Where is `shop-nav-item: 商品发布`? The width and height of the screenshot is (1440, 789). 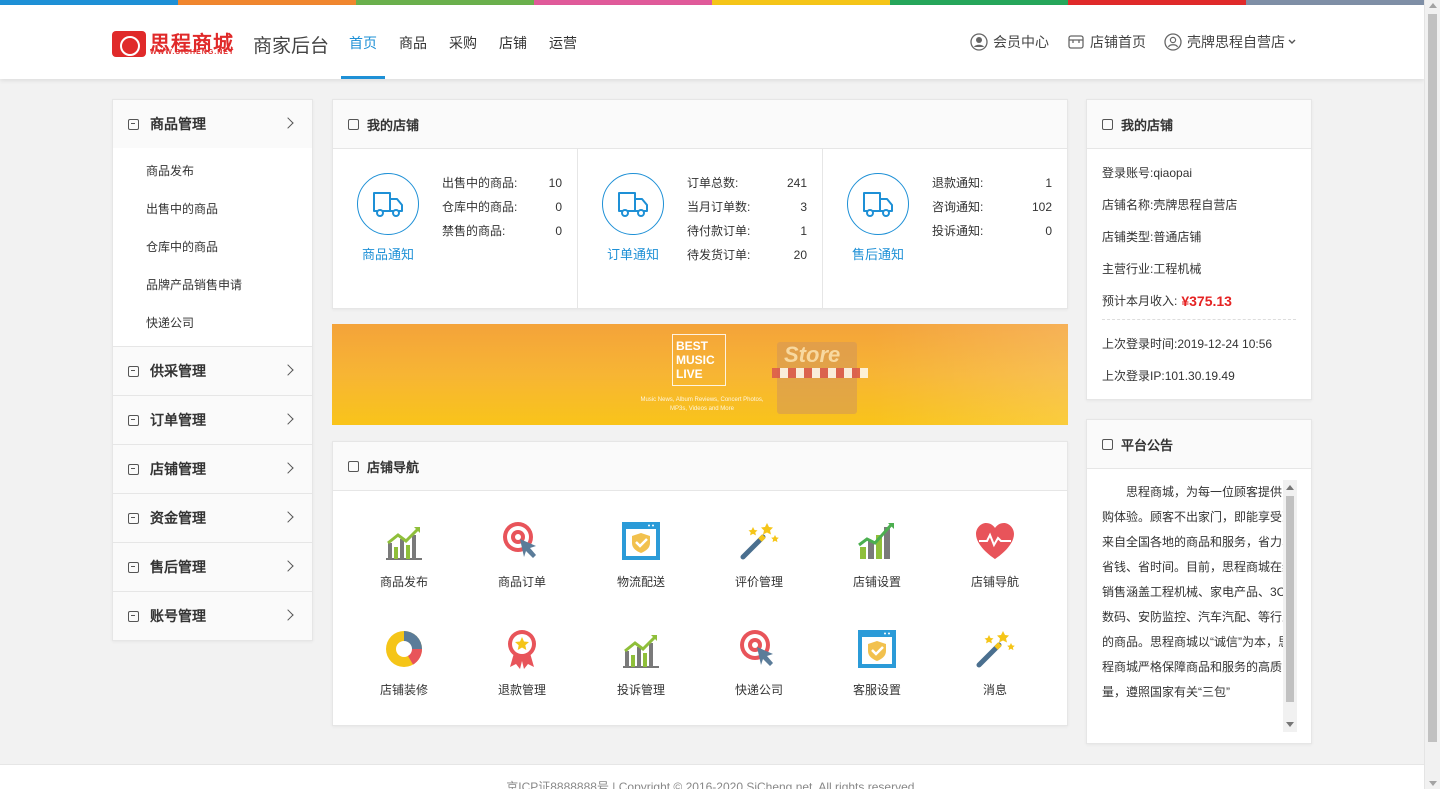 shop-nav-item: 商品发布 is located at coordinates (404, 554).